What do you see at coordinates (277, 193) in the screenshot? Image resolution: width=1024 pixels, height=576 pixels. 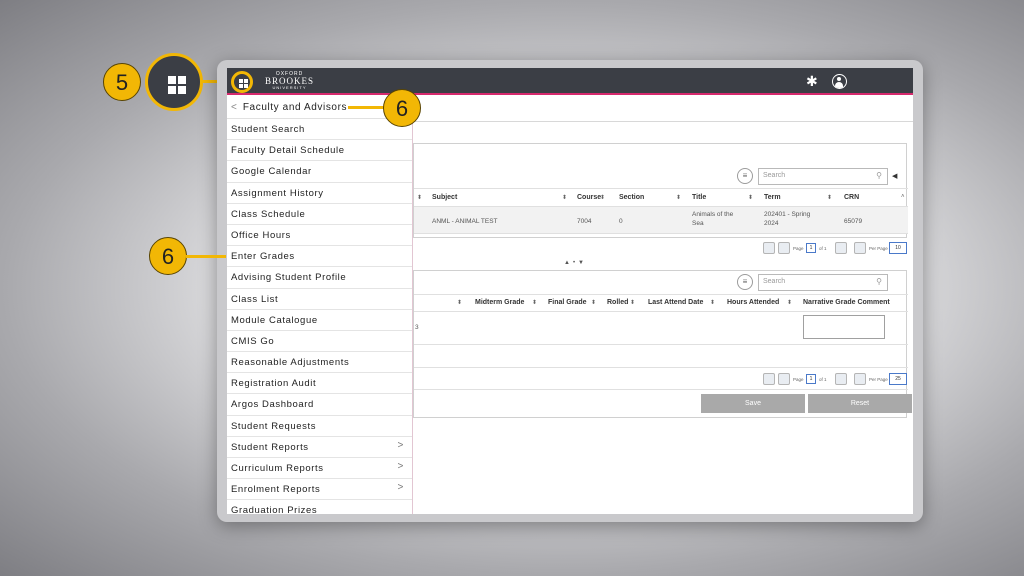 I see `menu-item-label: Assignment History` at bounding box center [277, 193].